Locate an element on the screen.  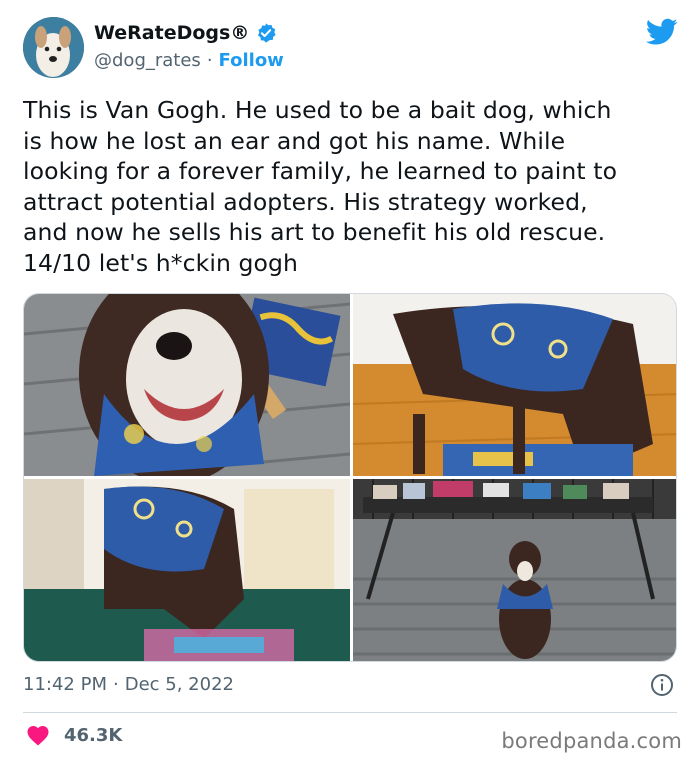
photo-dog-green-mat is located at coordinates (187, 570).